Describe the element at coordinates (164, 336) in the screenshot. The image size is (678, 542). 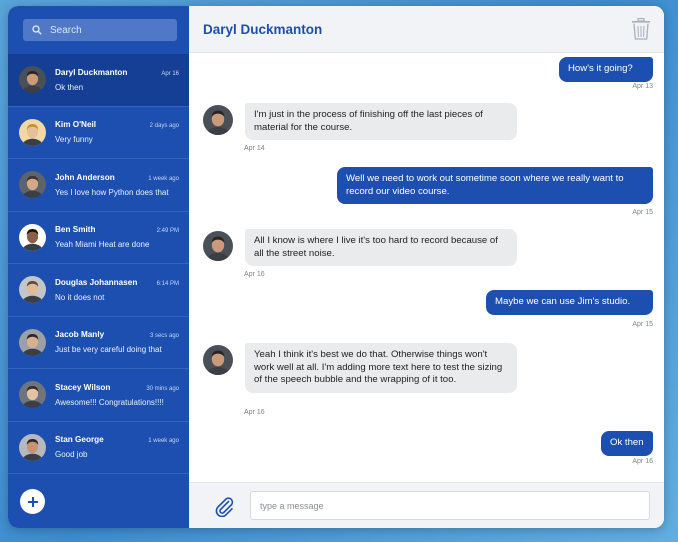
I see `contact-time: 3 secs ago` at that location.